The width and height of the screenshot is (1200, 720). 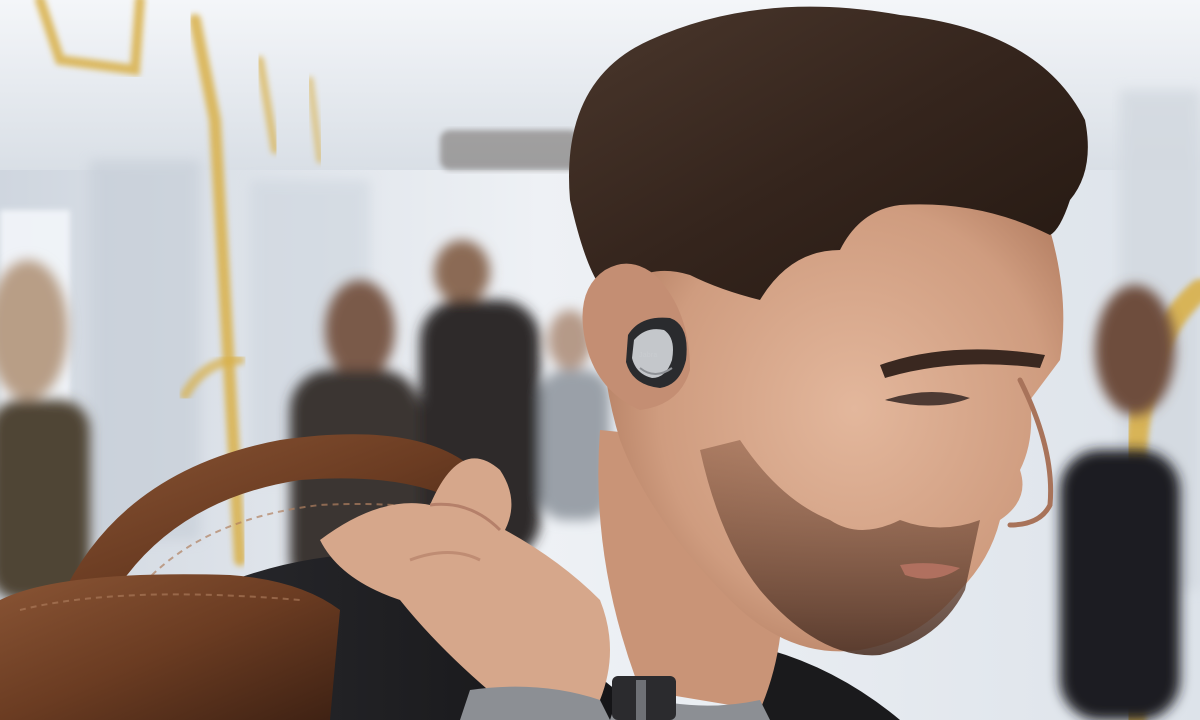 What do you see at coordinates (648, 355) in the screenshot?
I see `earbud-brand-text: Jabra` at bounding box center [648, 355].